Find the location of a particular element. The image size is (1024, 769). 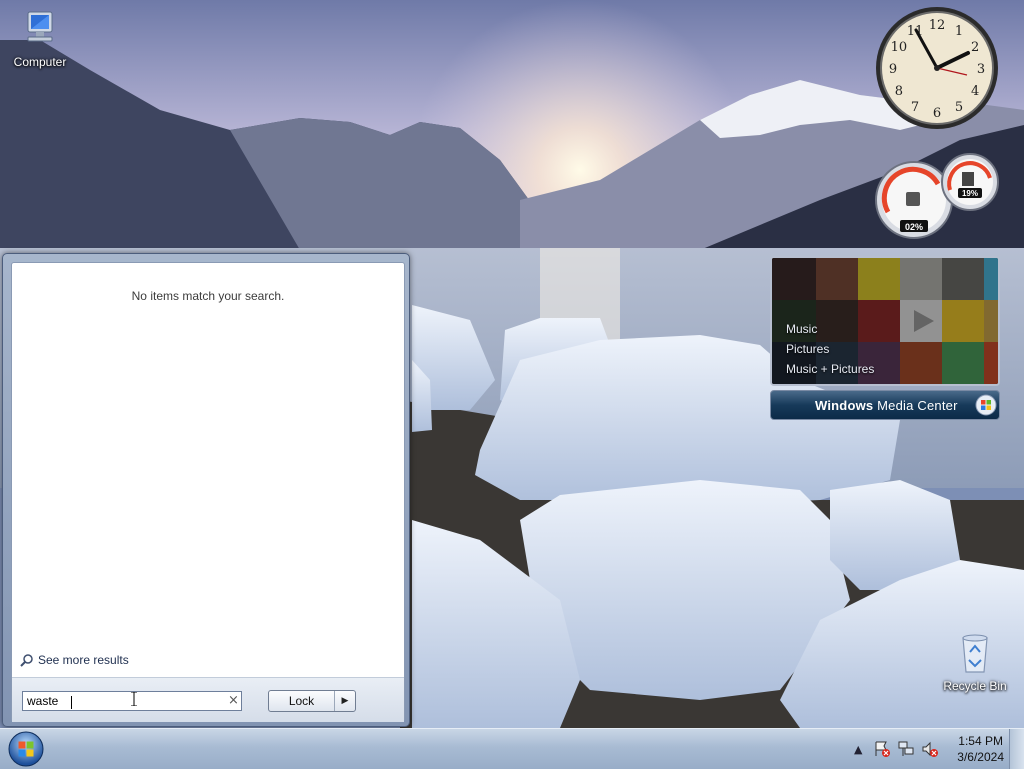

taskbar-time: 1:54 PM is located at coordinates (980, 741).